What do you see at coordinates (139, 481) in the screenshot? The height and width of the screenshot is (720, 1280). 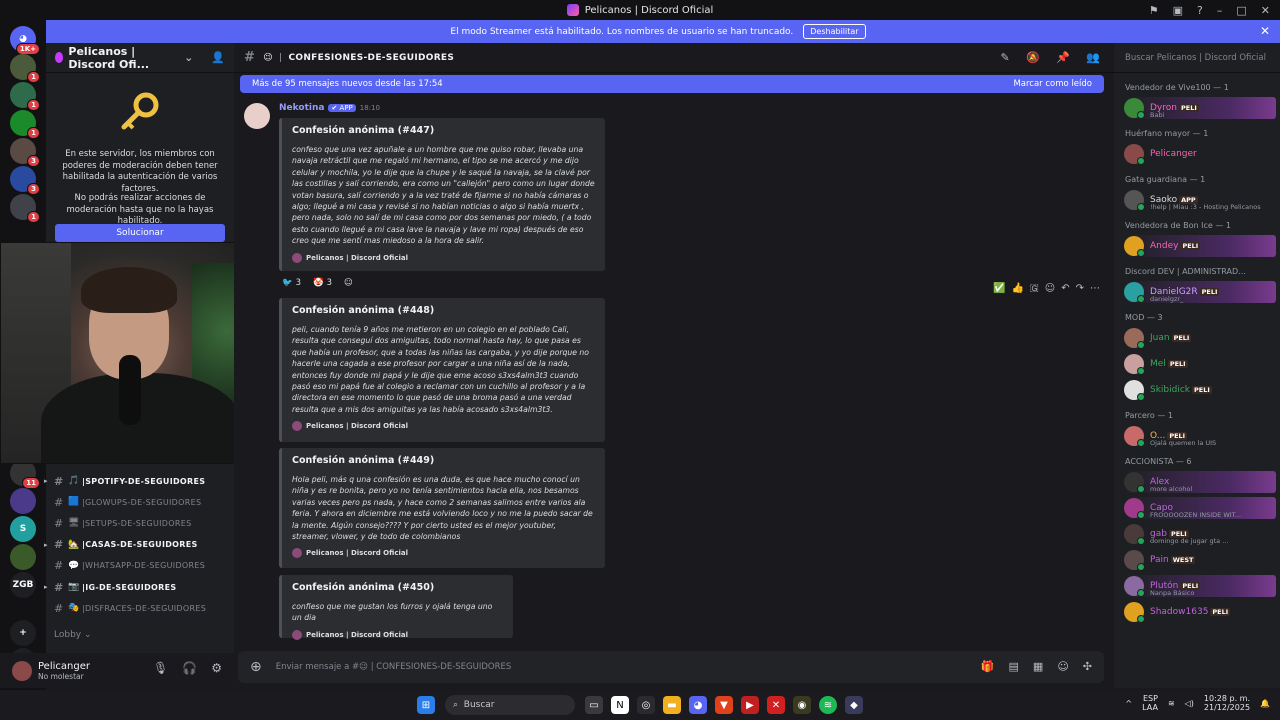 I see `channel-item: ▸ # 🎵 | SPOTIFY-DE-SEGUIDORES` at bounding box center [139, 481].